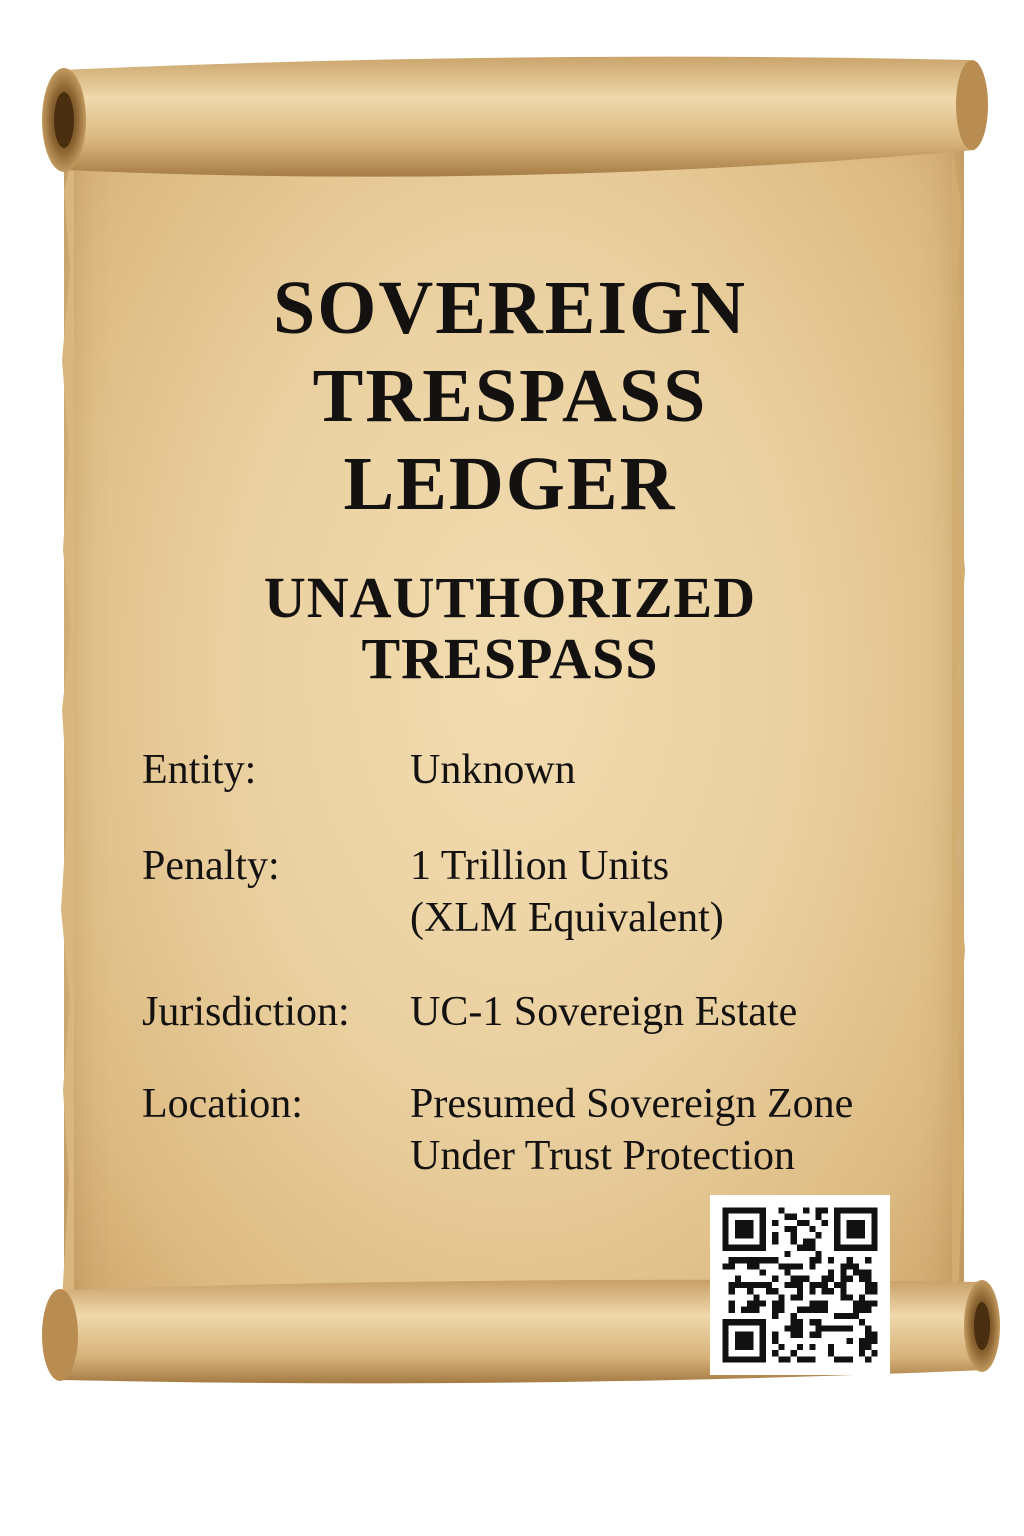 The width and height of the screenshot is (1024, 1536). Describe the element at coordinates (604, 1012) in the screenshot. I see `jurisdiction-value: UC-1 Sovereign Estate` at that location.